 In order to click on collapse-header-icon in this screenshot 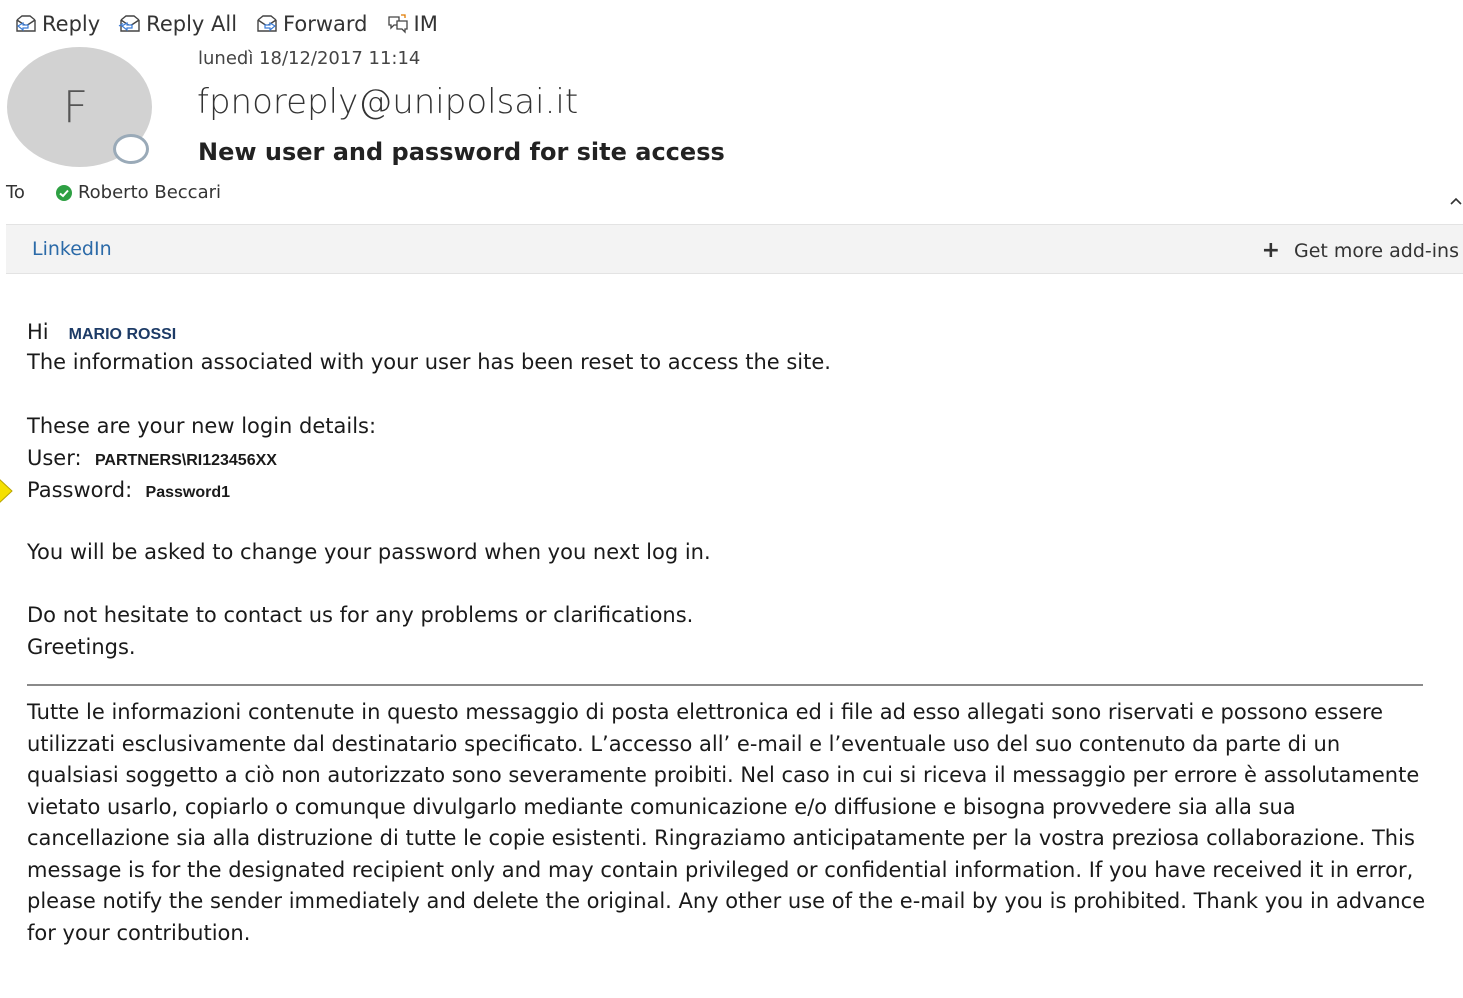, I will do `click(1456, 201)`.